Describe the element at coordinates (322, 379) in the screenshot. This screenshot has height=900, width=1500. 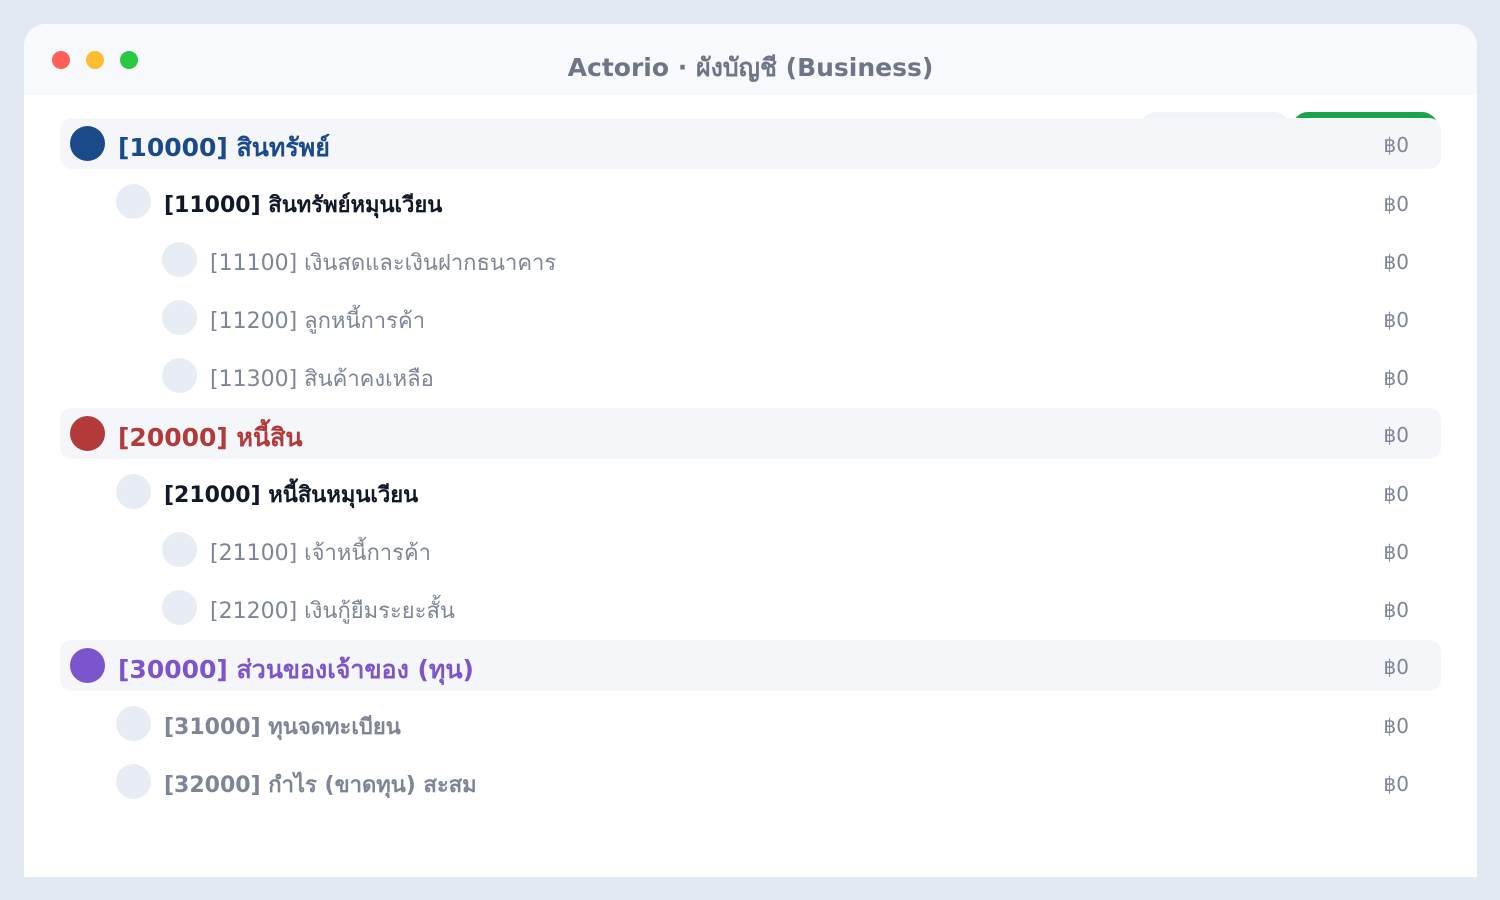
I see `account-label: [11300] สินค้าคงเหลือ` at that location.